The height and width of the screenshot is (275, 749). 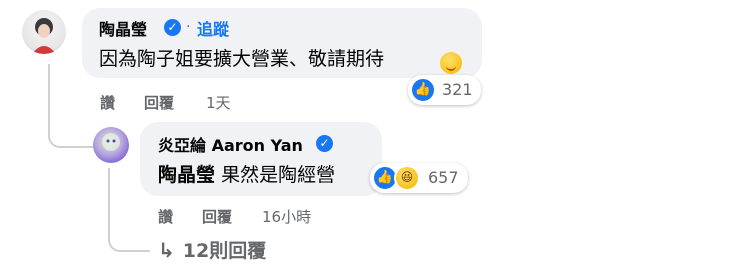 I want to click on reply-text-line: 陶晶瑩 果然是陶經營, so click(x=246, y=173).